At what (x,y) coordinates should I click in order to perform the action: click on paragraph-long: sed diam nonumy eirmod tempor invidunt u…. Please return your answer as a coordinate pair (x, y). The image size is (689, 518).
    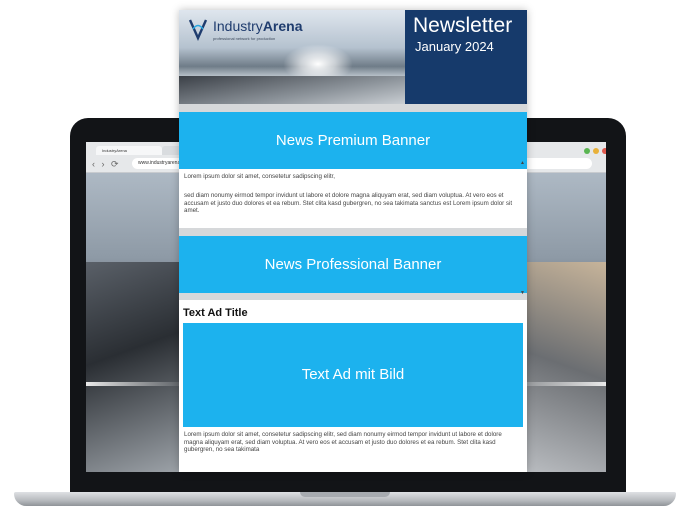
    Looking at the image, I should click on (348, 203).